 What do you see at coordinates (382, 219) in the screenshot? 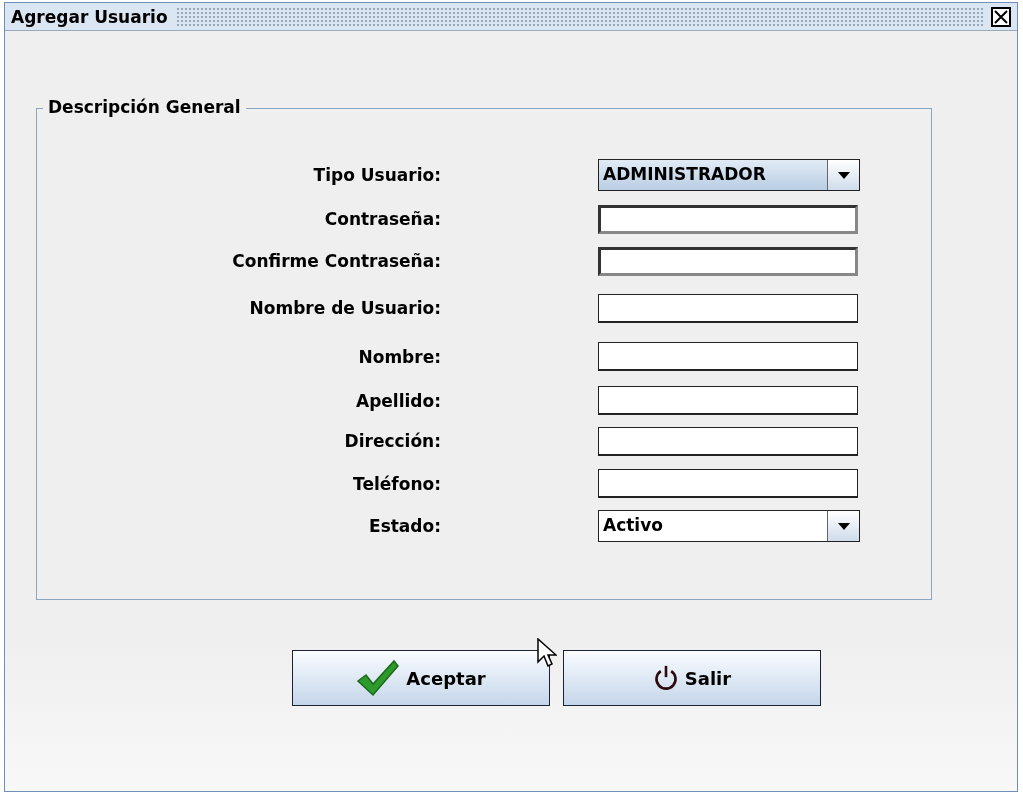
I see `field-label: Contraseña:` at bounding box center [382, 219].